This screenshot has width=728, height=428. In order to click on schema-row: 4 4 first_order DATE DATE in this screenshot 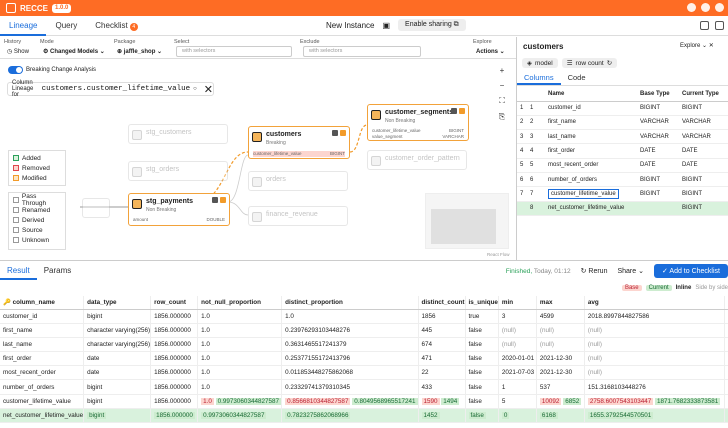, I will do `click(622, 151)`.